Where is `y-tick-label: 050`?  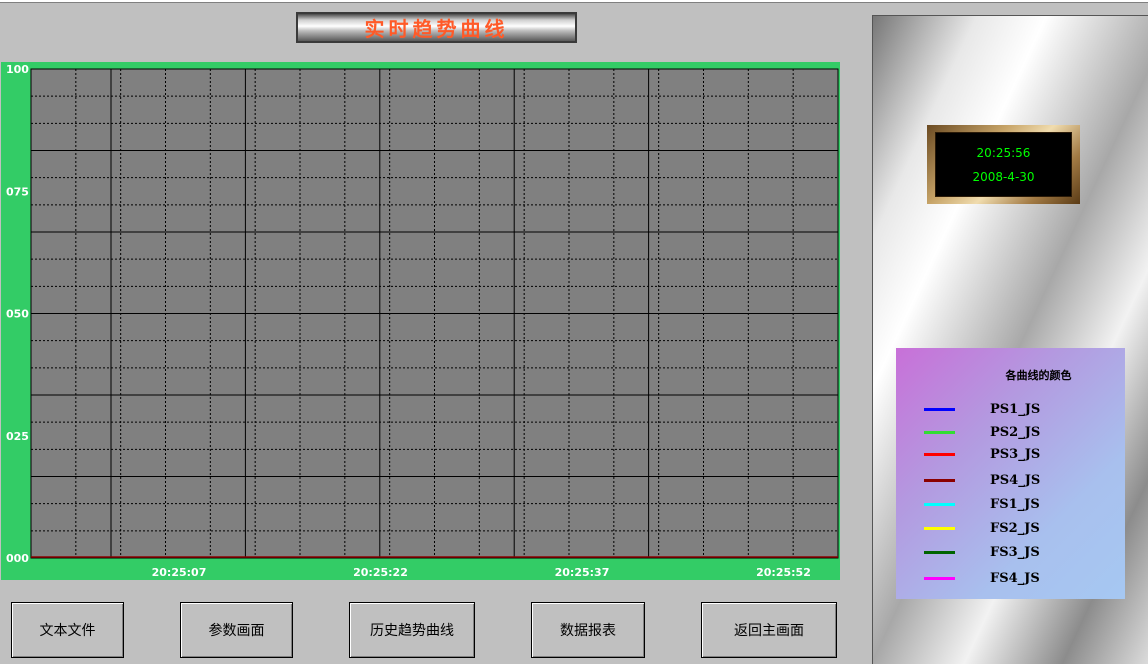
y-tick-label: 050 is located at coordinates (17, 314).